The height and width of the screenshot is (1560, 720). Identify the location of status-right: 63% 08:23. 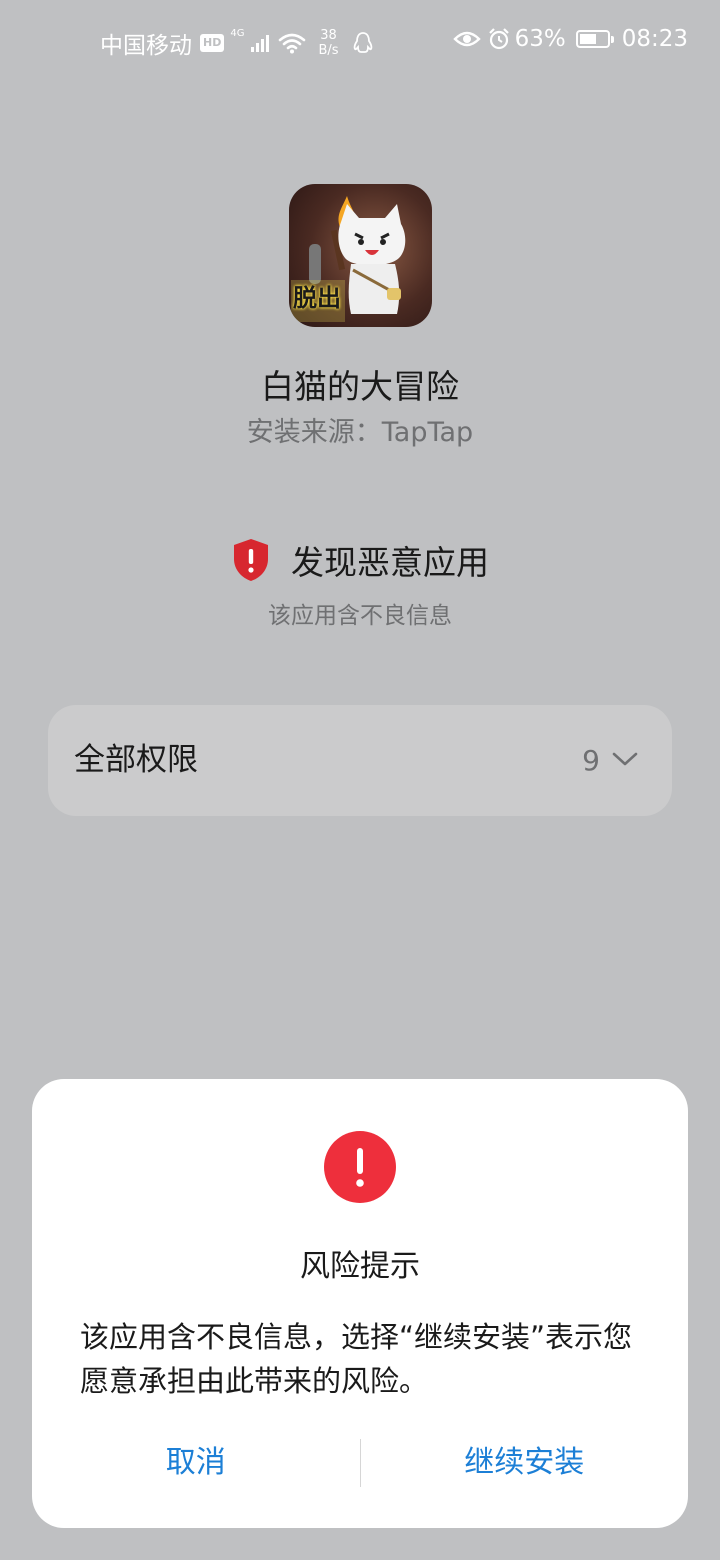
(567, 39).